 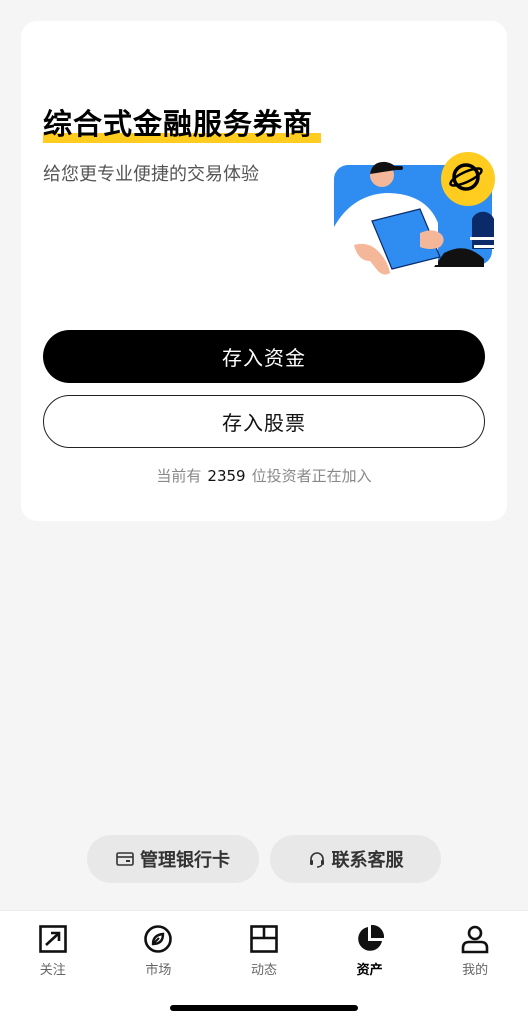 What do you see at coordinates (264, 356) in the screenshot?
I see `deposit-funds-button: 存入资金` at bounding box center [264, 356].